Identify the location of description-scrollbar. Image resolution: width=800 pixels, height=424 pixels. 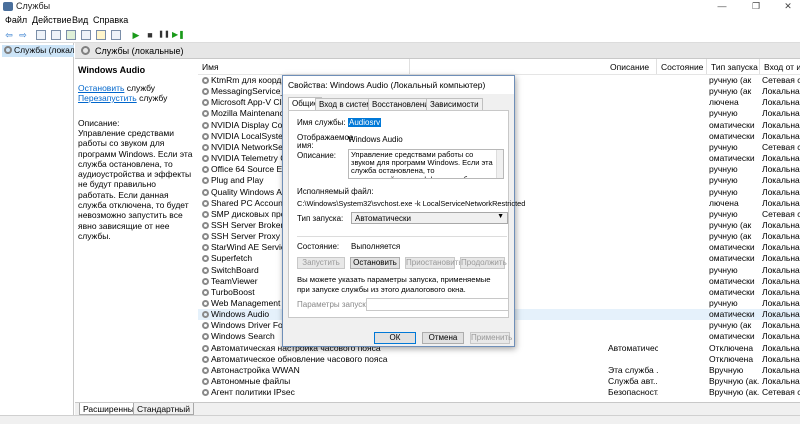
(499, 164).